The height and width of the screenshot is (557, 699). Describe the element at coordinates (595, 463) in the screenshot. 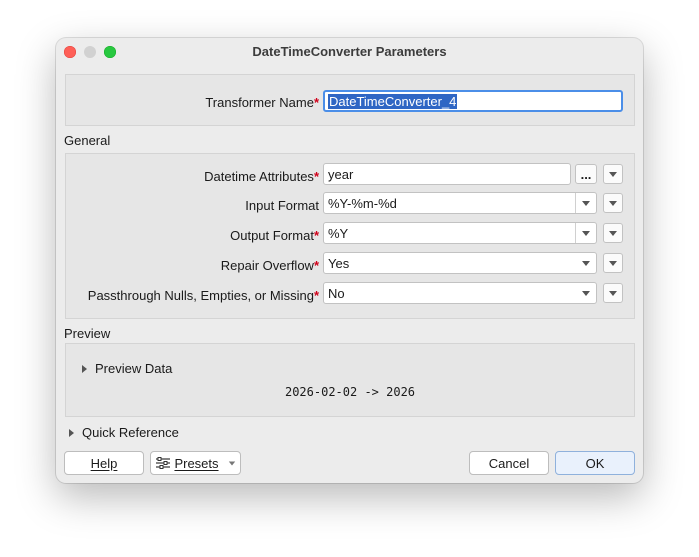

I see `ok-button: OK` at that location.